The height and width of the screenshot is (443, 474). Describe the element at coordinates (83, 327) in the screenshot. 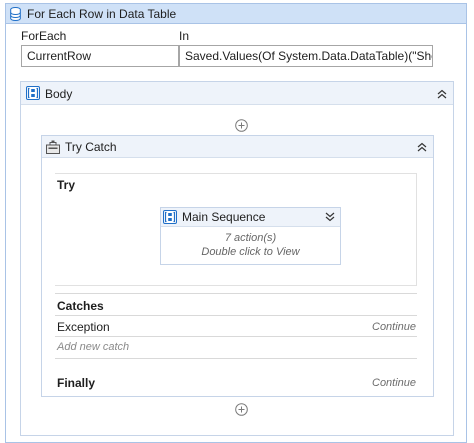

I see `catch-exception-type: Exception` at that location.